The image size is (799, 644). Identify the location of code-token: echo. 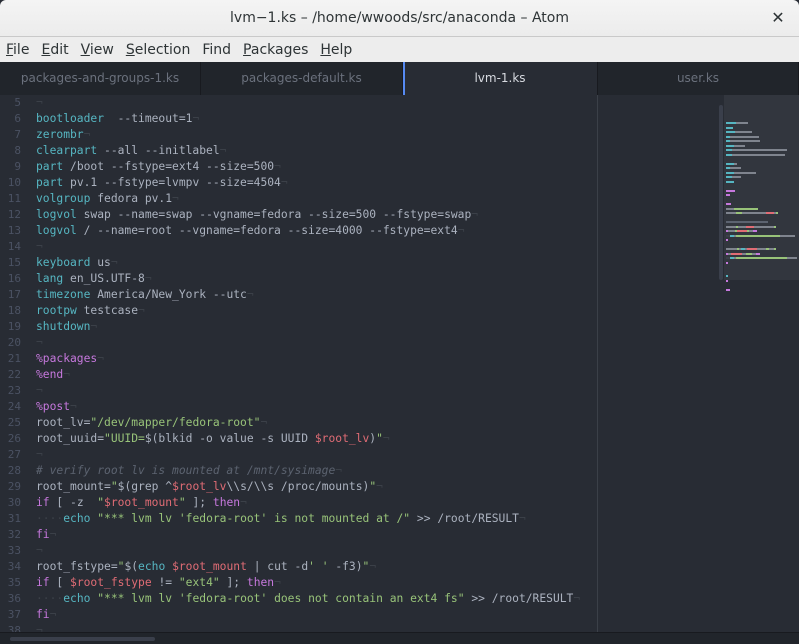
(77, 598).